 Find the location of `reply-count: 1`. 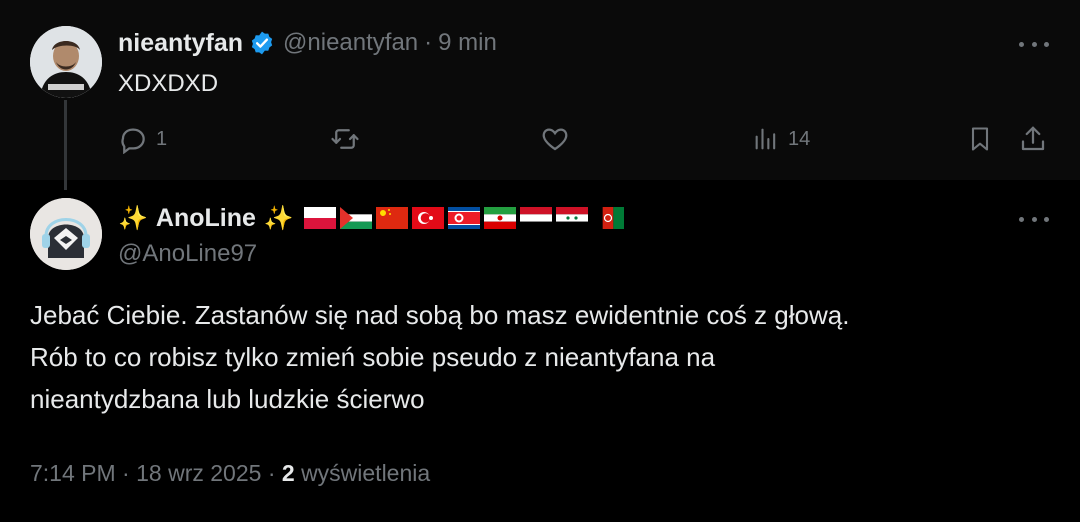

reply-count: 1 is located at coordinates (162, 138).